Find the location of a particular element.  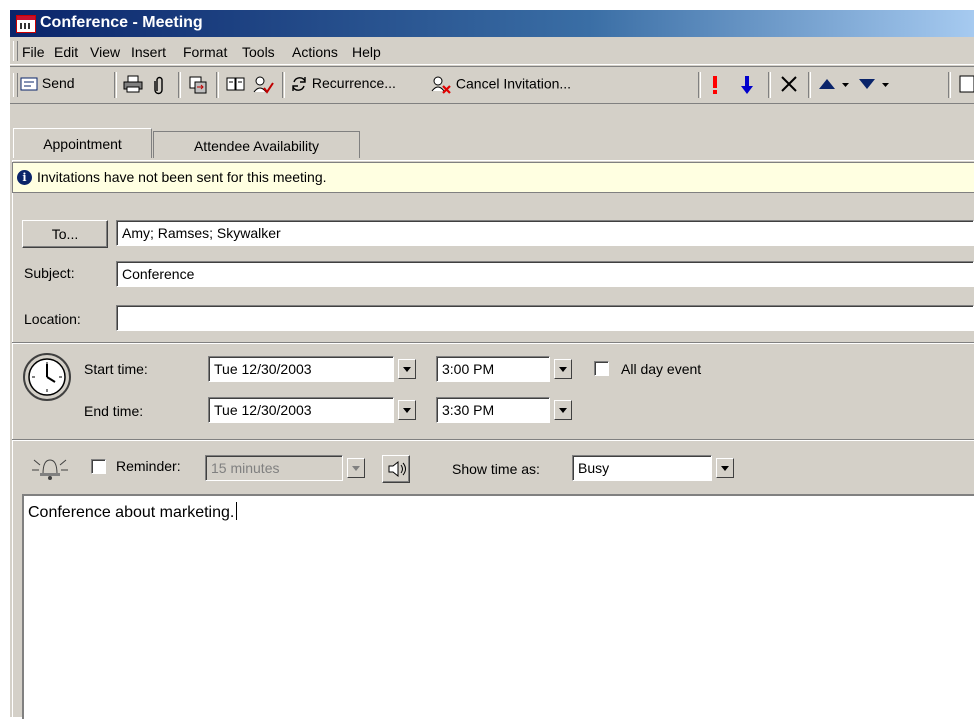

location-field is located at coordinates (545, 318).